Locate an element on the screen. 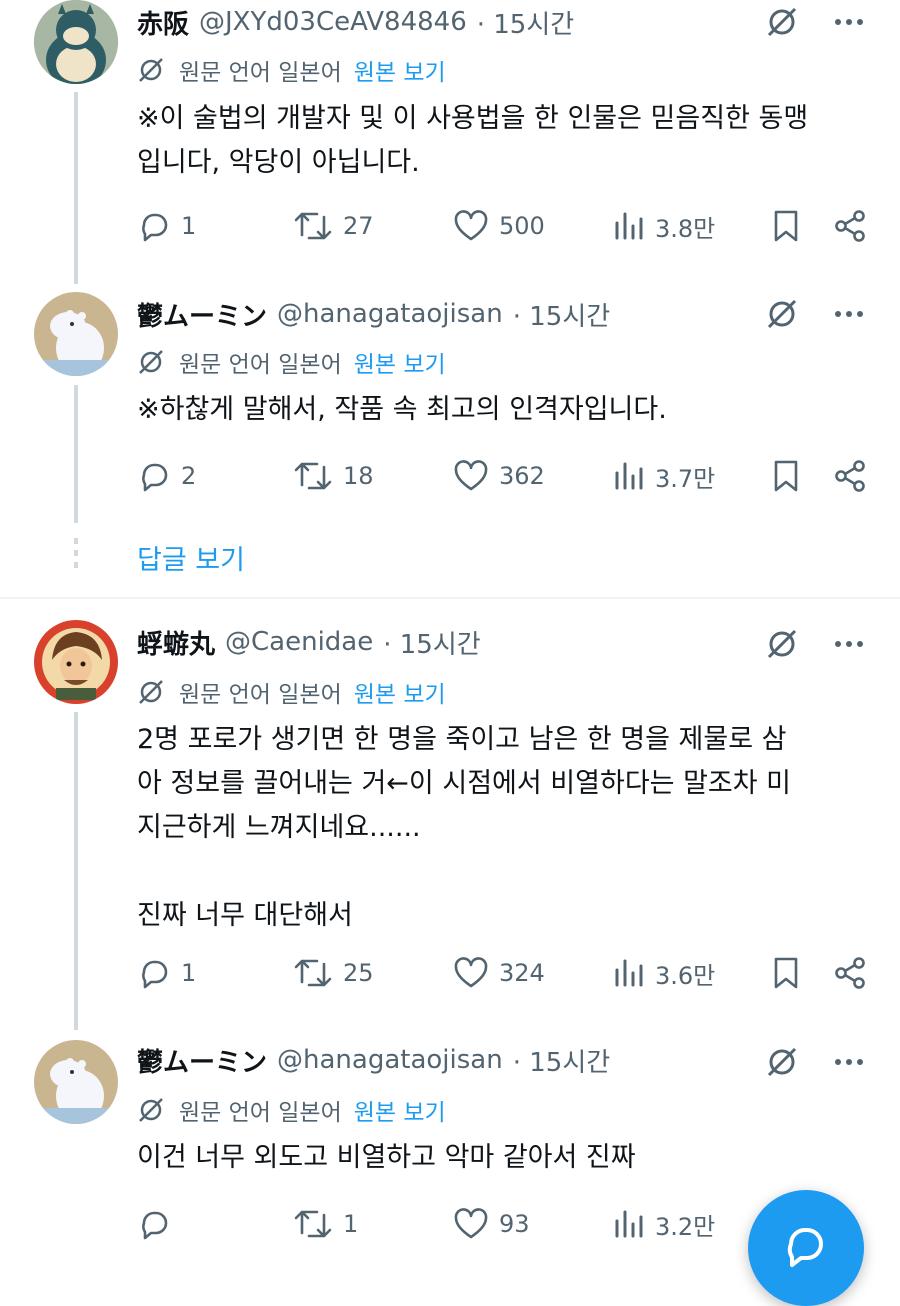 This screenshot has height=1306, width=900. like-count: 93 is located at coordinates (514, 1224).